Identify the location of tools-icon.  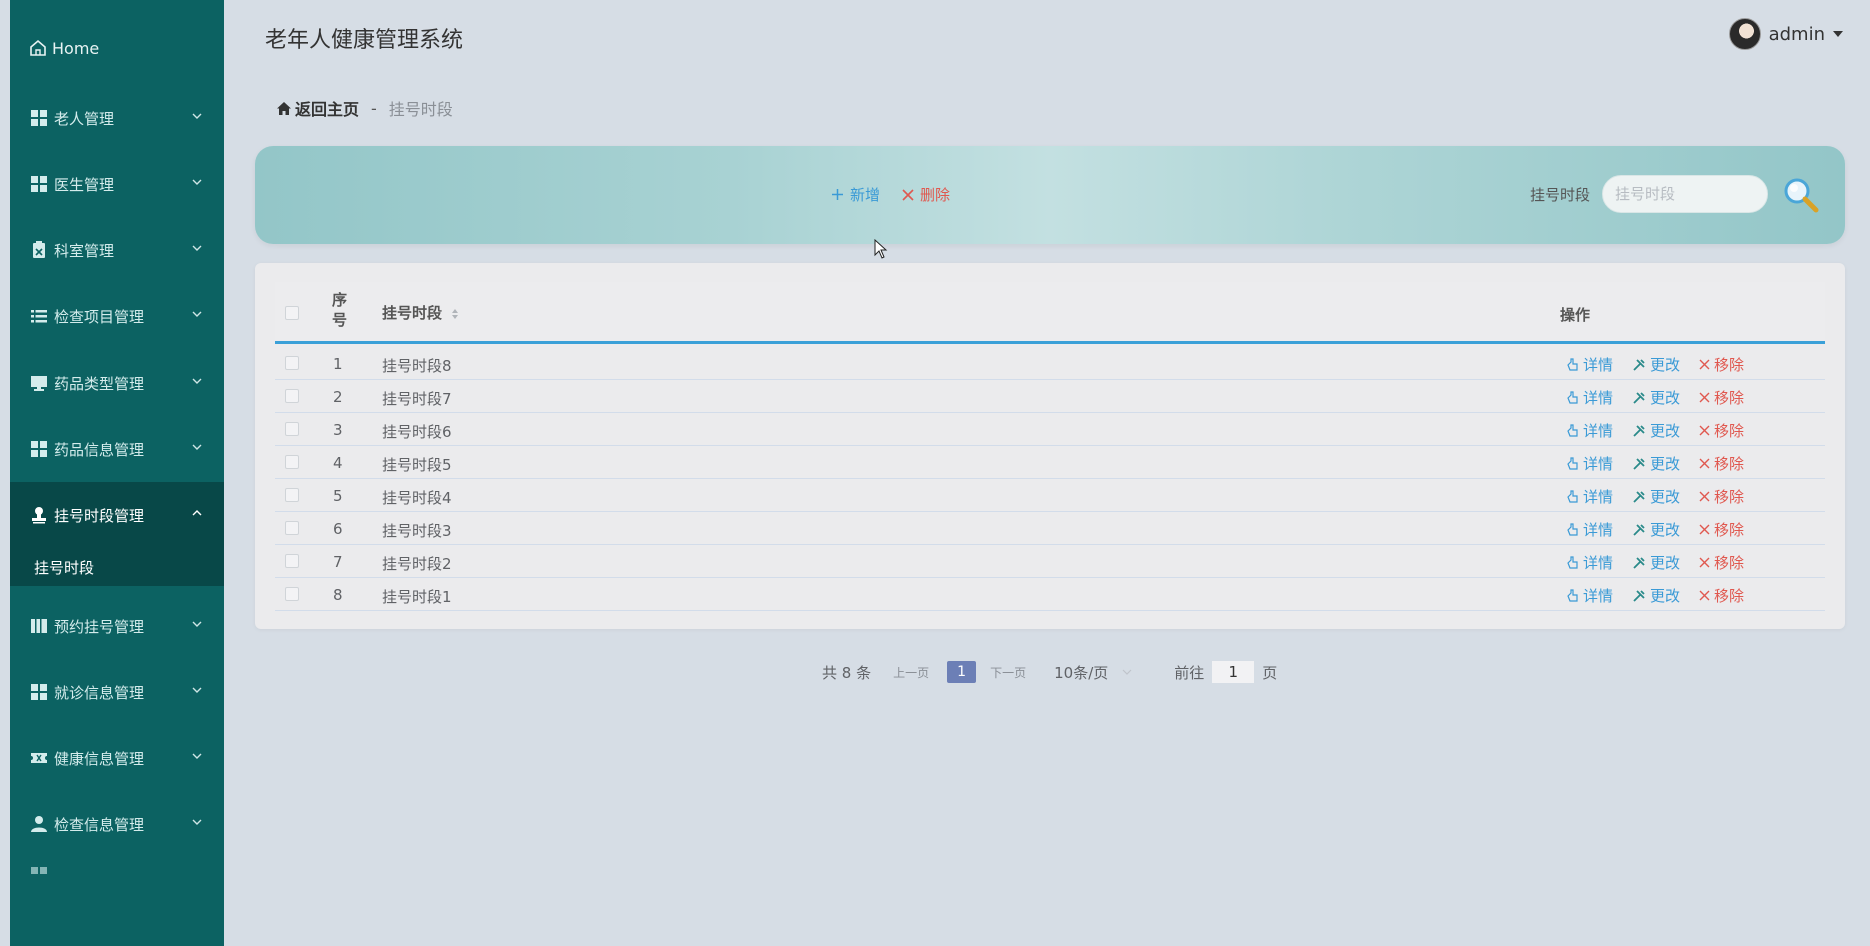
(1639, 595).